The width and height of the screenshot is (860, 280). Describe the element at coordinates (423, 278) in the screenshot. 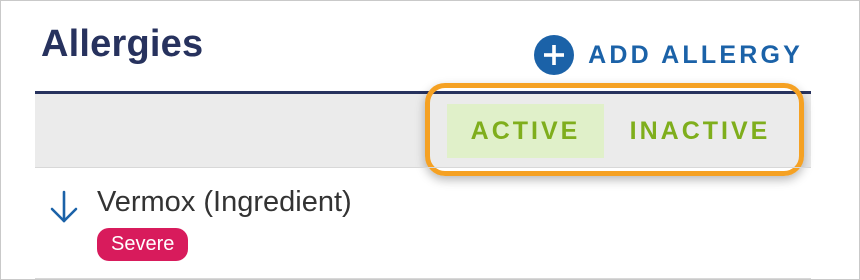

I see `list-bottom-divider` at that location.